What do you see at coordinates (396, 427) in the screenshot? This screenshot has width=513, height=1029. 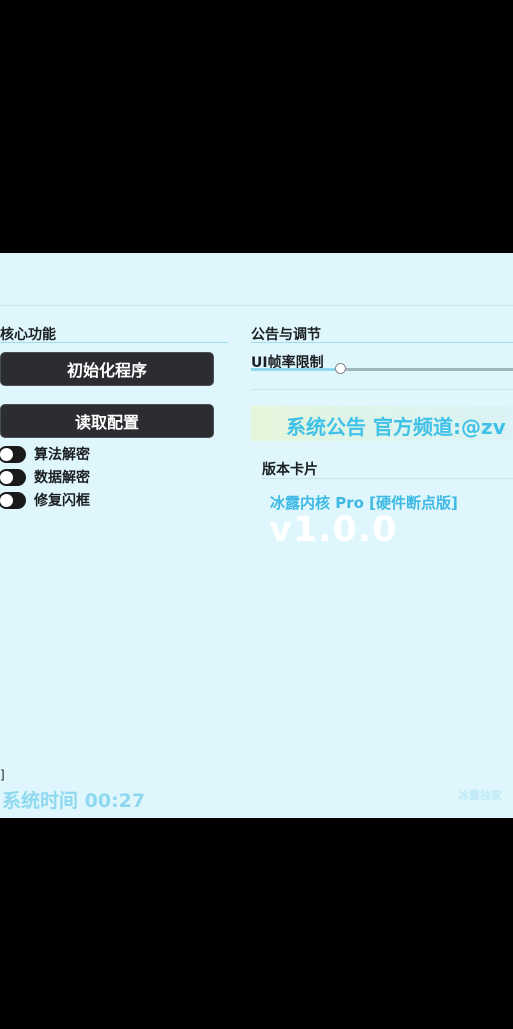 I see `announcement-text: 系统公告 官方频道:@zv` at bounding box center [396, 427].